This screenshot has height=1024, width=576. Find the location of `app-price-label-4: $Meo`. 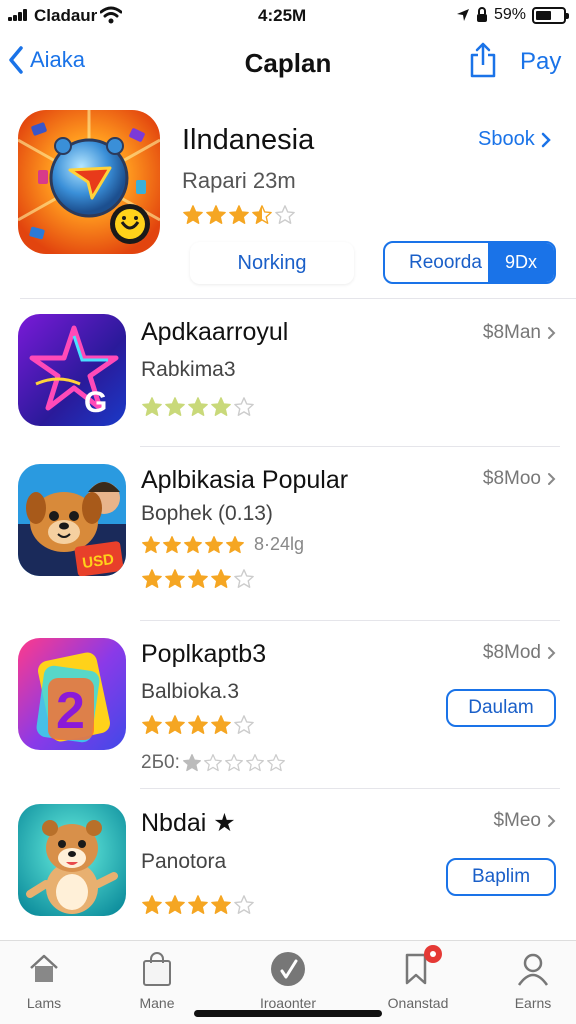

app-price-label-4: $Meo is located at coordinates (517, 820).